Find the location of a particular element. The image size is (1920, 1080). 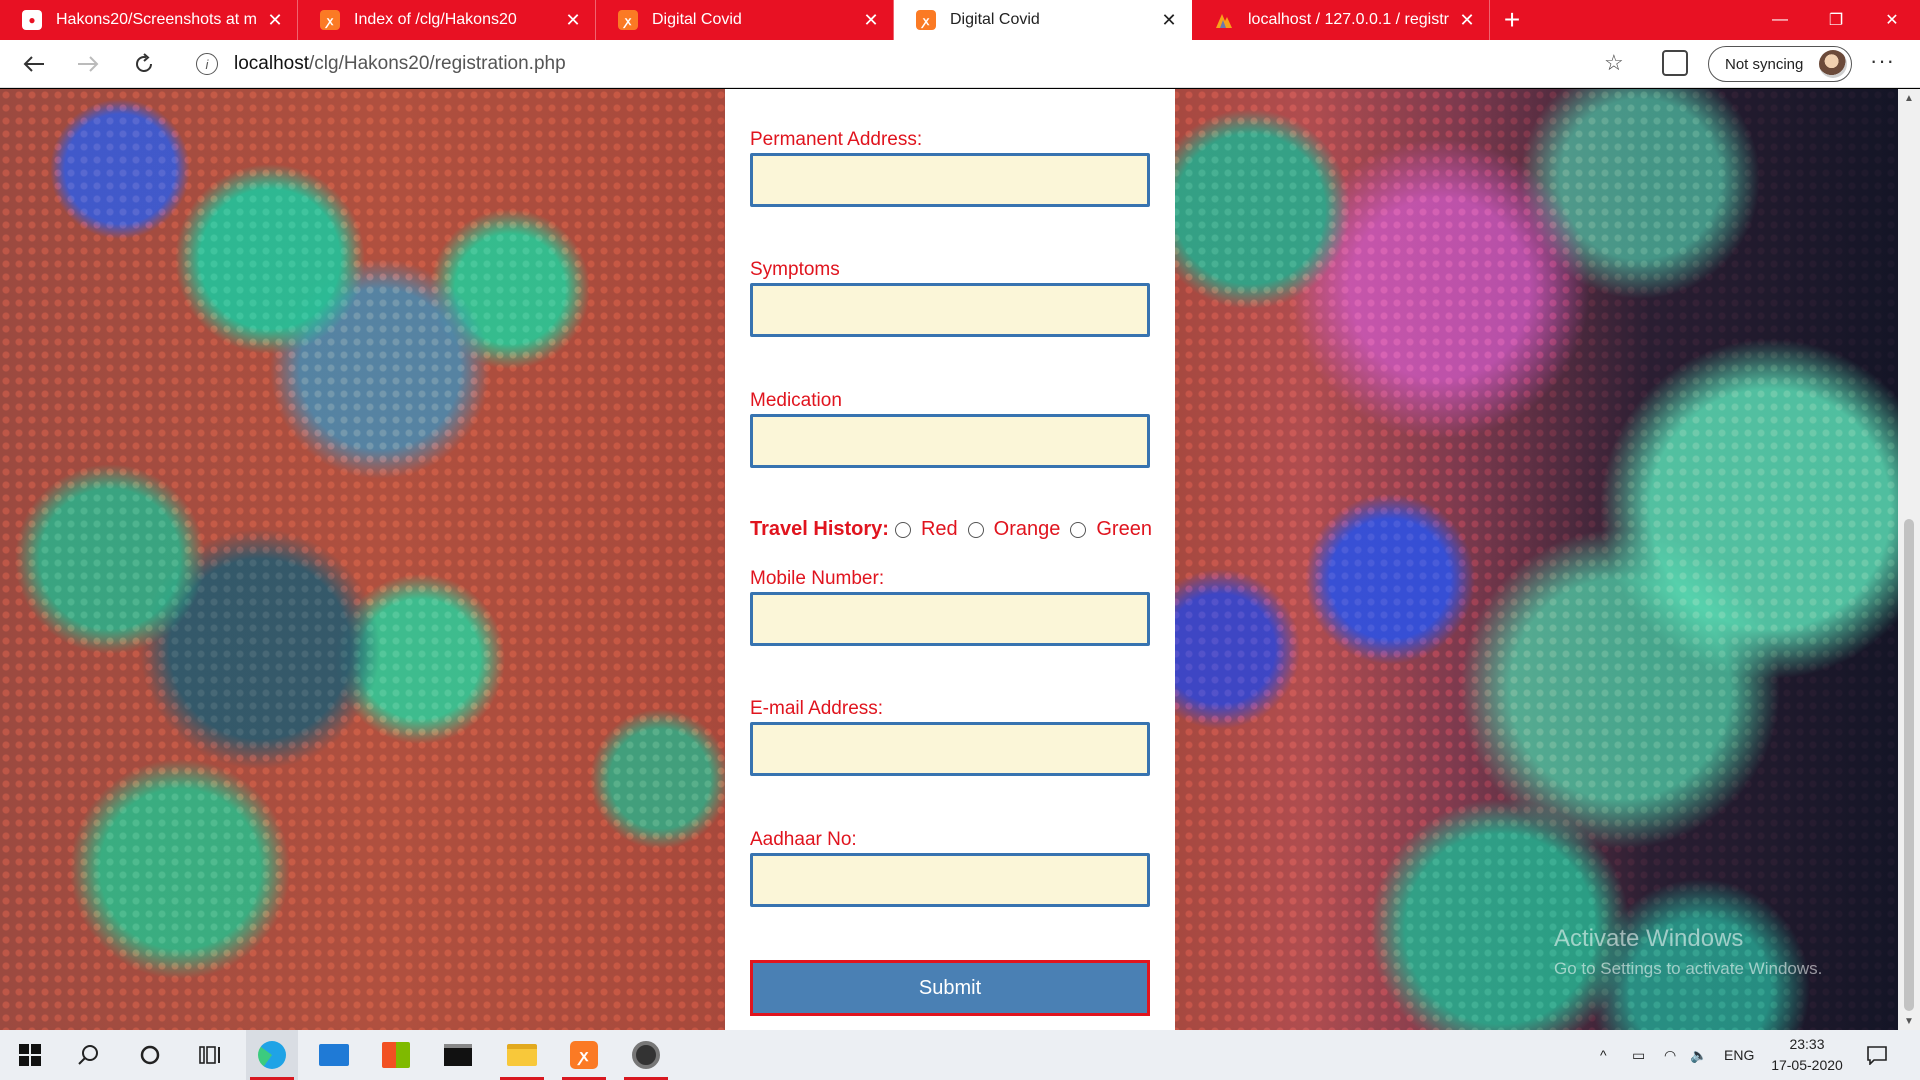

scroll-down-arrow-icon: ▼ is located at coordinates (1909, 1021).